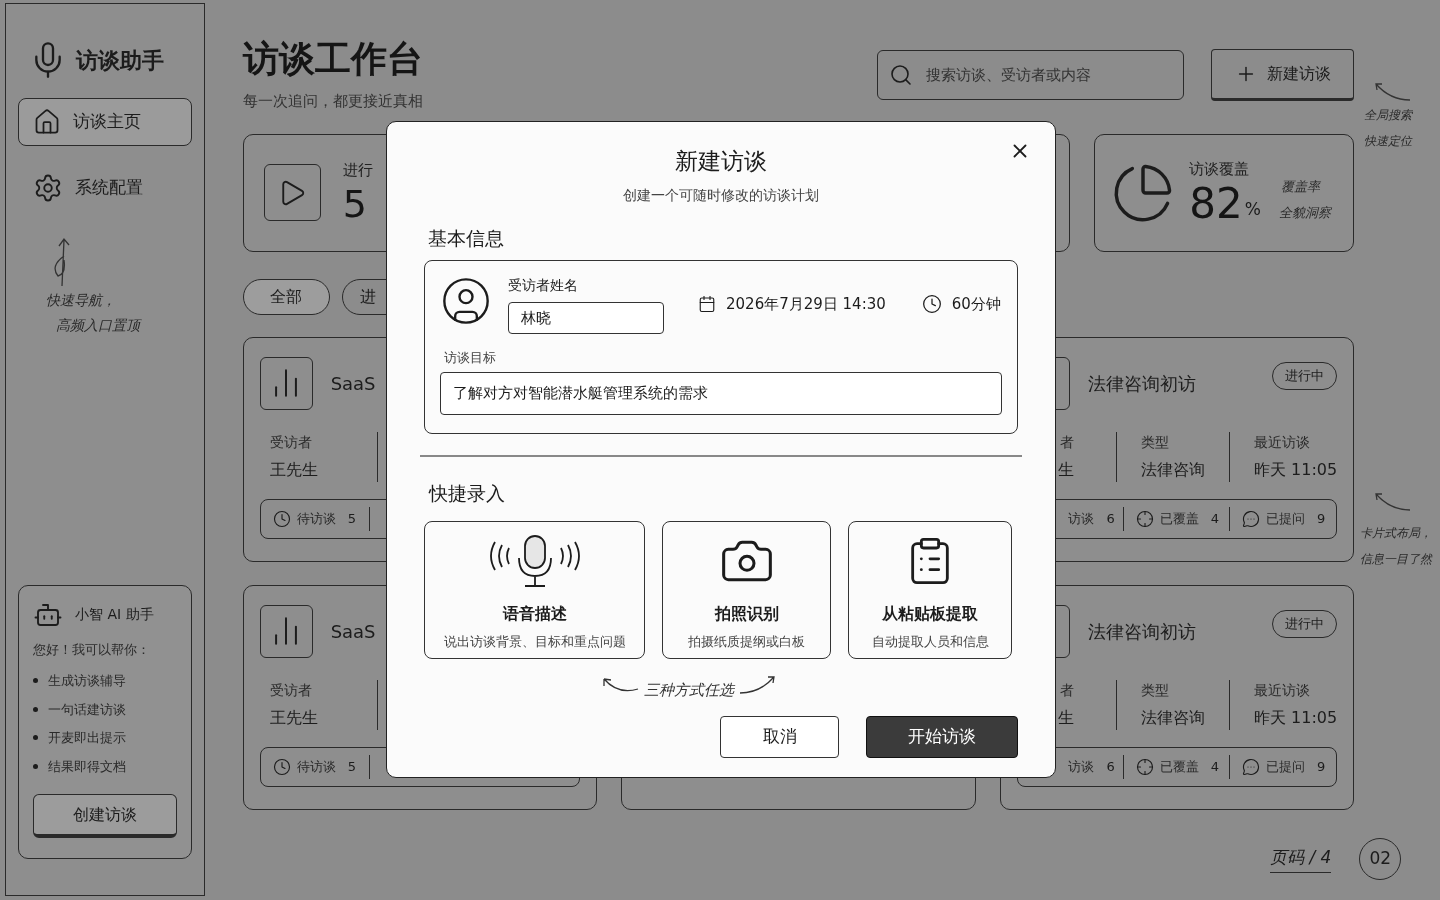 The width and height of the screenshot is (1440, 900). I want to click on search-field: 搜索访谈、受访者或内容, so click(1031, 75).